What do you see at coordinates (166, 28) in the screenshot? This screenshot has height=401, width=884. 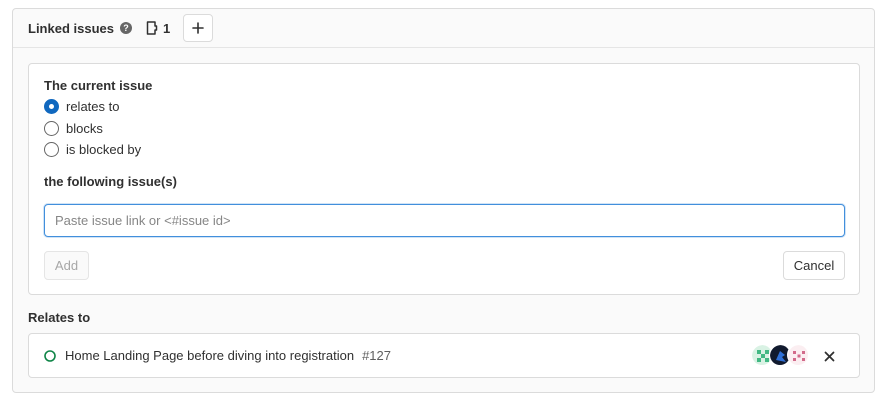 I see `count-value: 1` at bounding box center [166, 28].